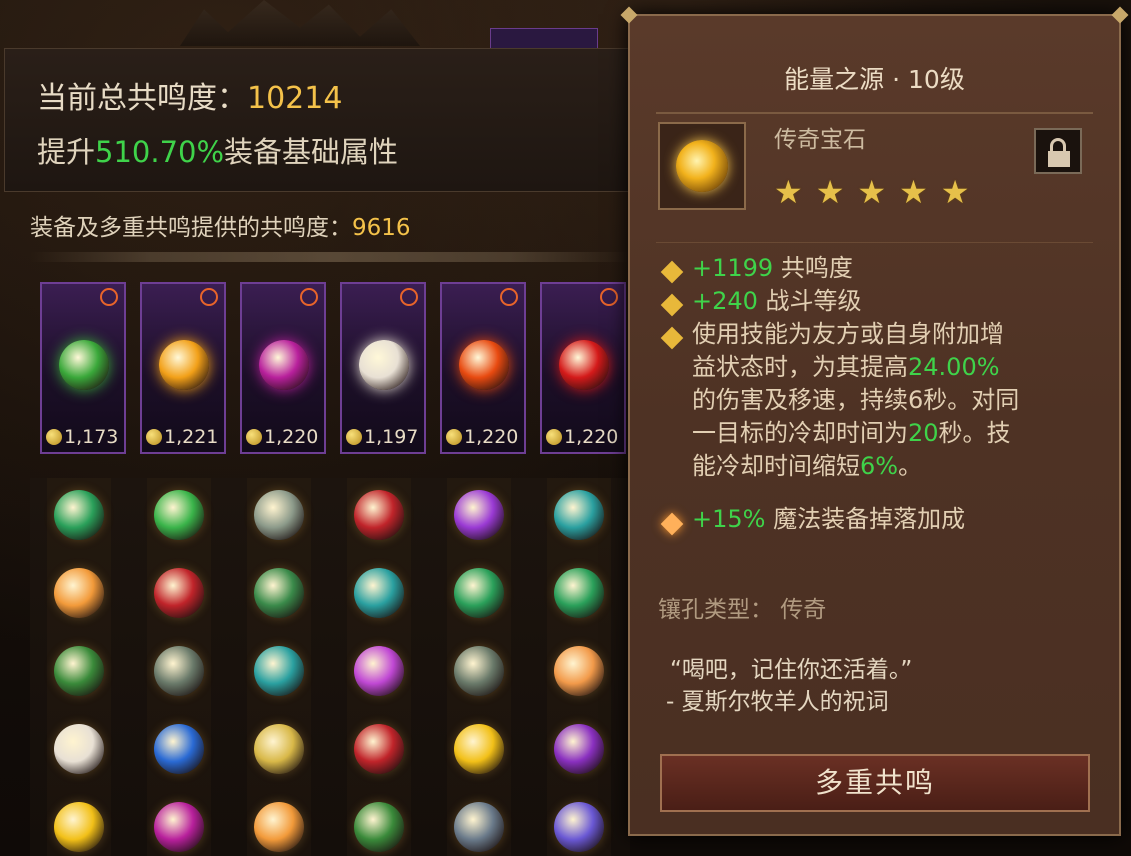 This screenshot has height=856, width=1131. What do you see at coordinates (218, 152) in the screenshot?
I see `attribute-boost: 提升510.70%装备基础属性` at bounding box center [218, 152].